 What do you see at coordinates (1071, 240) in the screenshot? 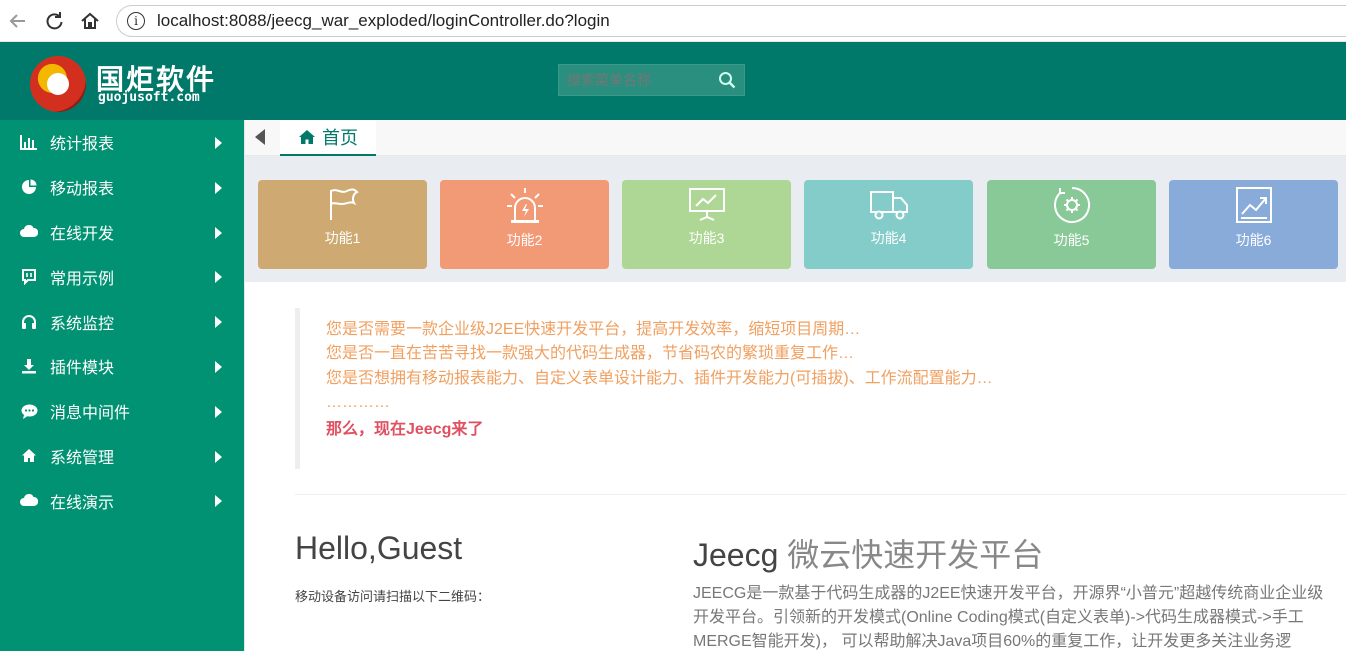
I see `tile-label: 功能5` at bounding box center [1071, 240].